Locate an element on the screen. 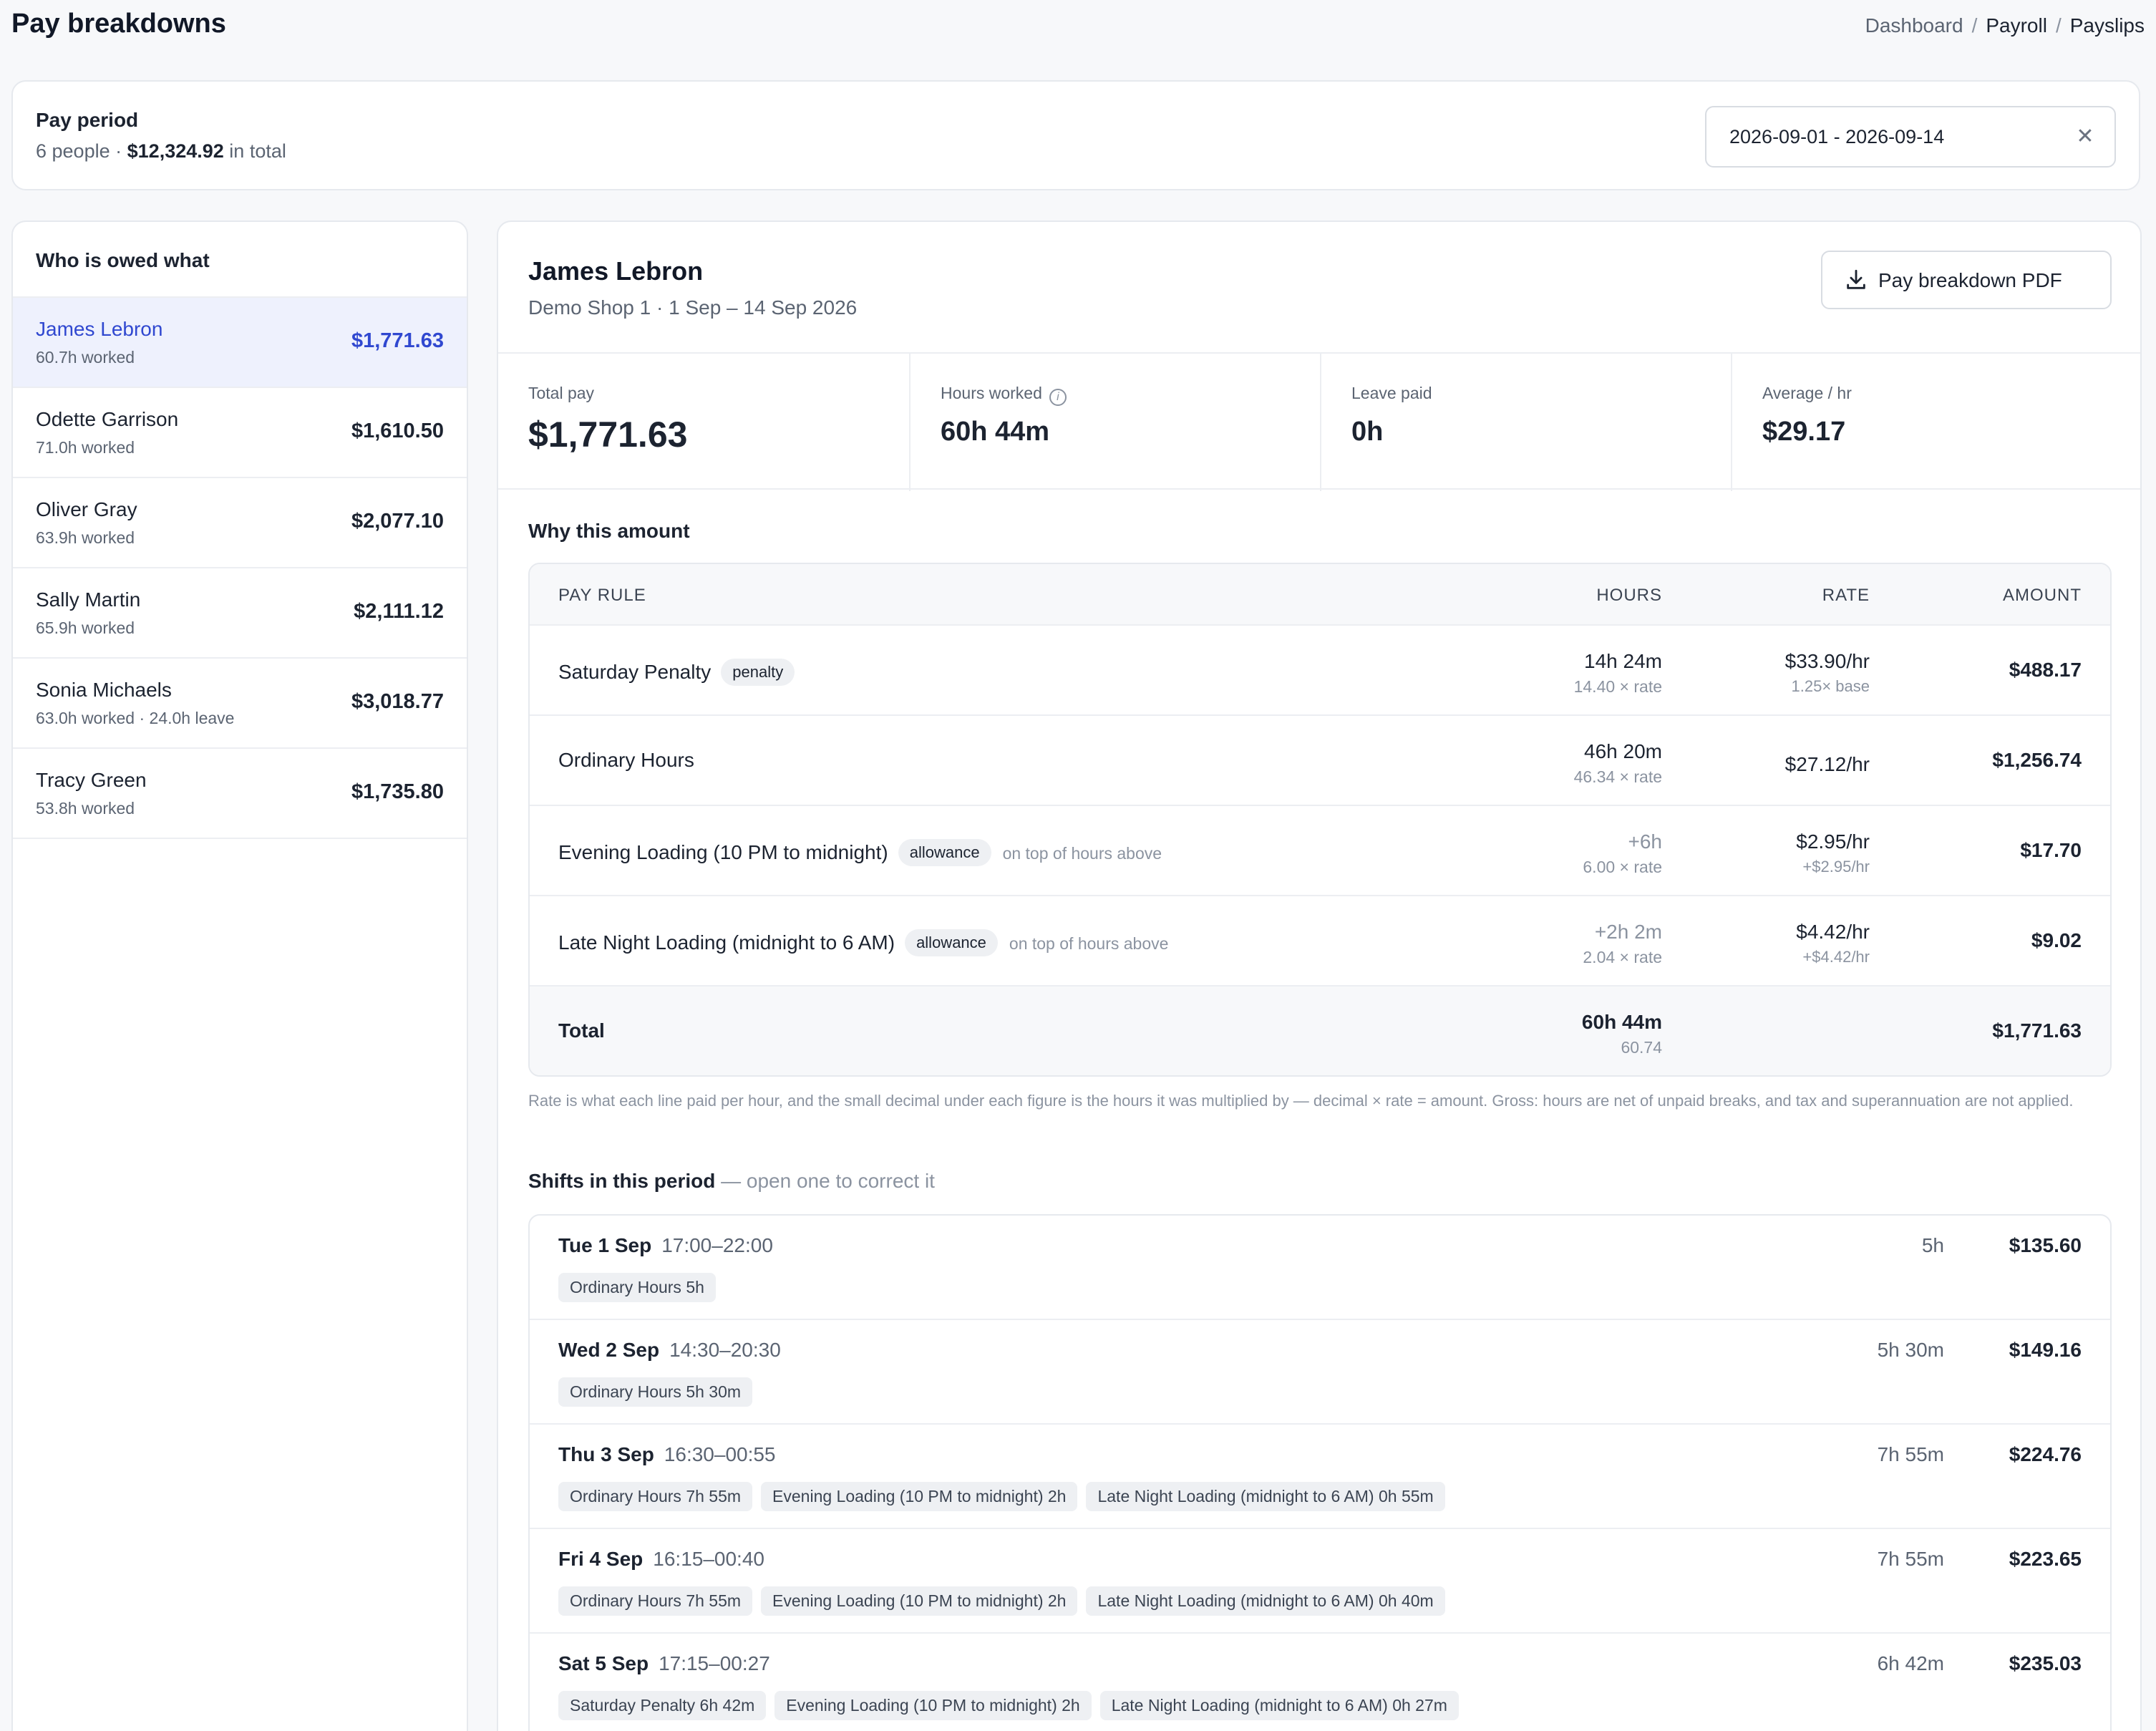  amount-value: $488.17 is located at coordinates (2046, 670).